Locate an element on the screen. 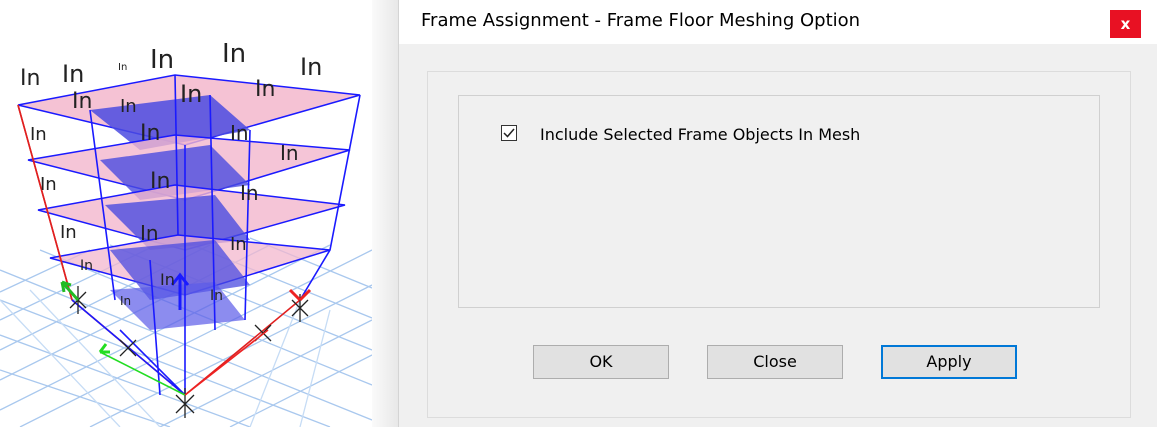  close-button: Close is located at coordinates (775, 362).